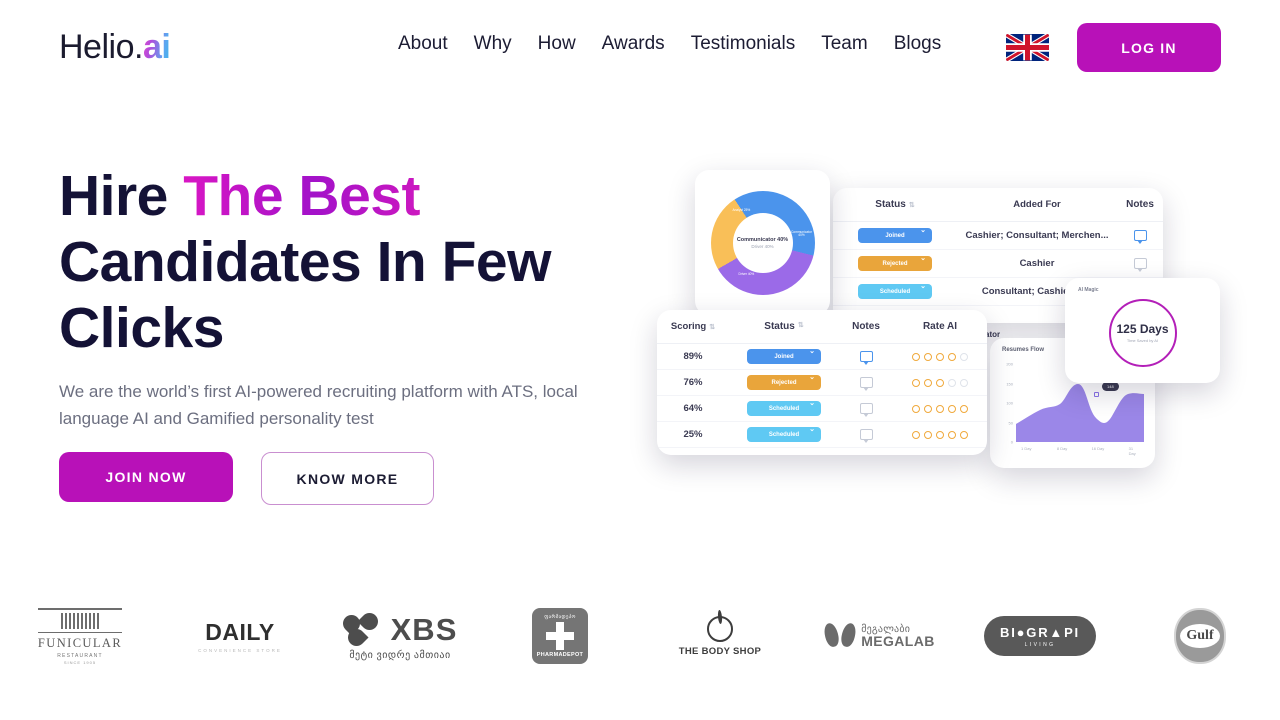 Image resolution: width=1280 pixels, height=720 pixels. Describe the element at coordinates (1027, 47) in the screenshot. I see `uk-flag-icon` at that location.